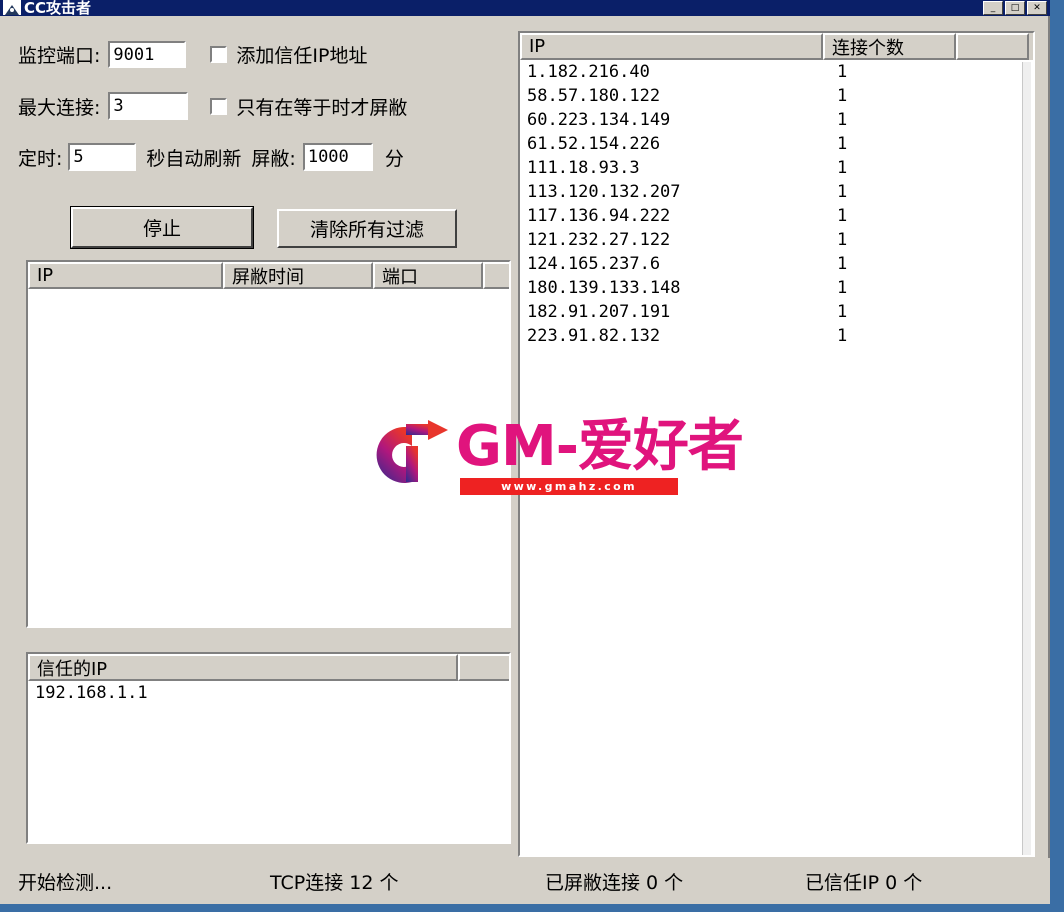 The height and width of the screenshot is (912, 1064). Describe the element at coordinates (1037, 8) in the screenshot. I see `close-button: ✕` at that location.